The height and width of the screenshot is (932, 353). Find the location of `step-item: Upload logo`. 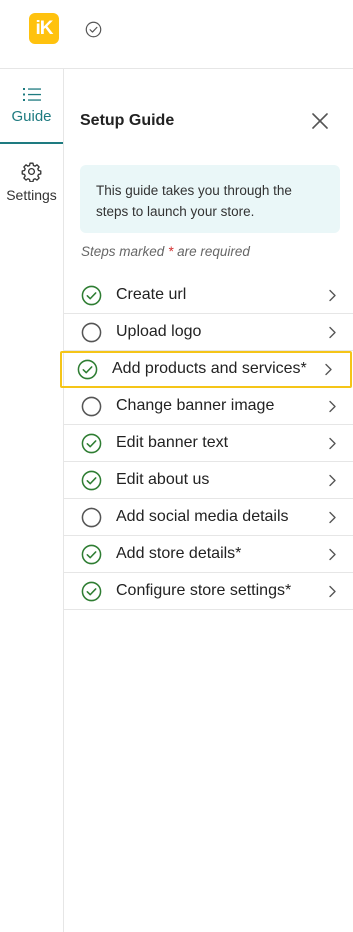

step-item: Upload logo is located at coordinates (208, 332).